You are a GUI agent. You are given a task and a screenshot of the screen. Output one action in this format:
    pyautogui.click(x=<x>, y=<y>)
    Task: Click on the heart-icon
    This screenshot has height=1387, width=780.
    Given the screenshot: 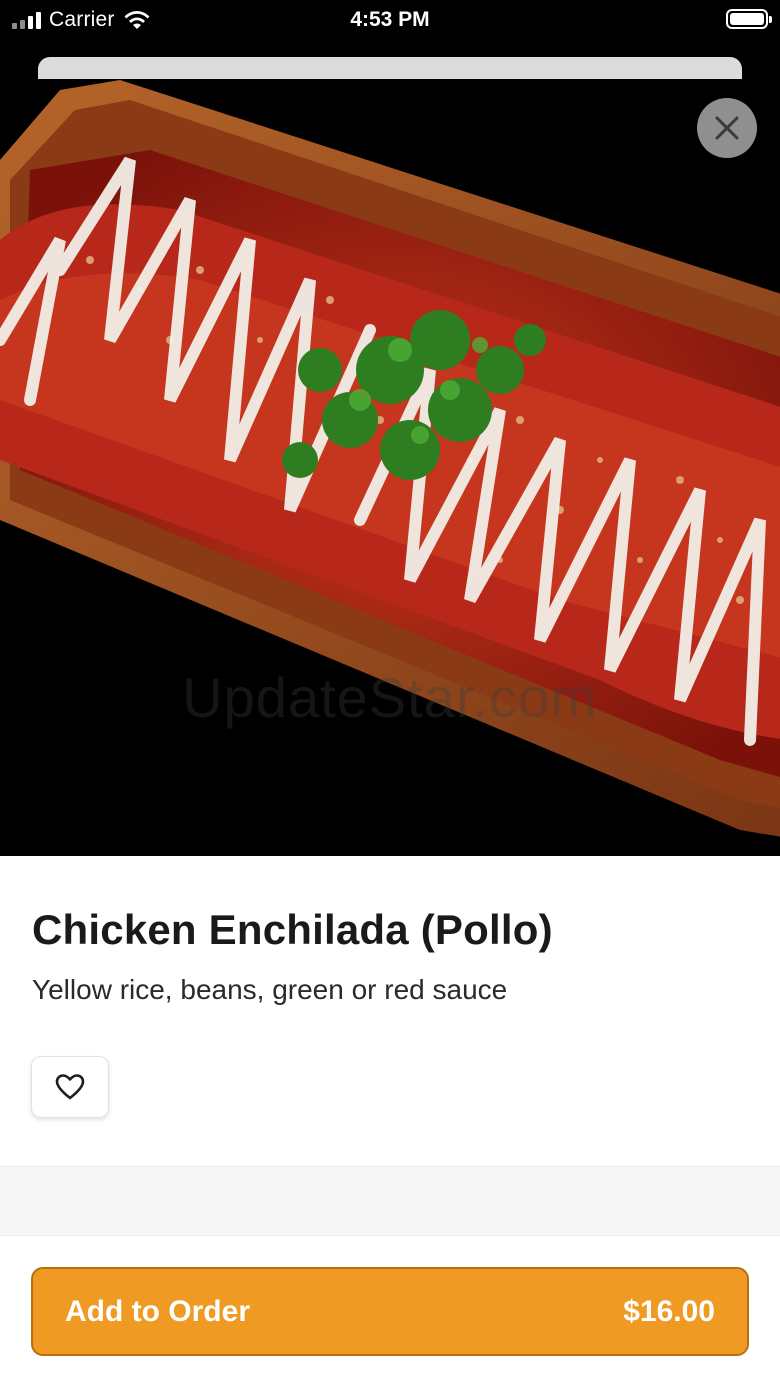 What is the action you would take?
    pyautogui.click(x=70, y=1087)
    